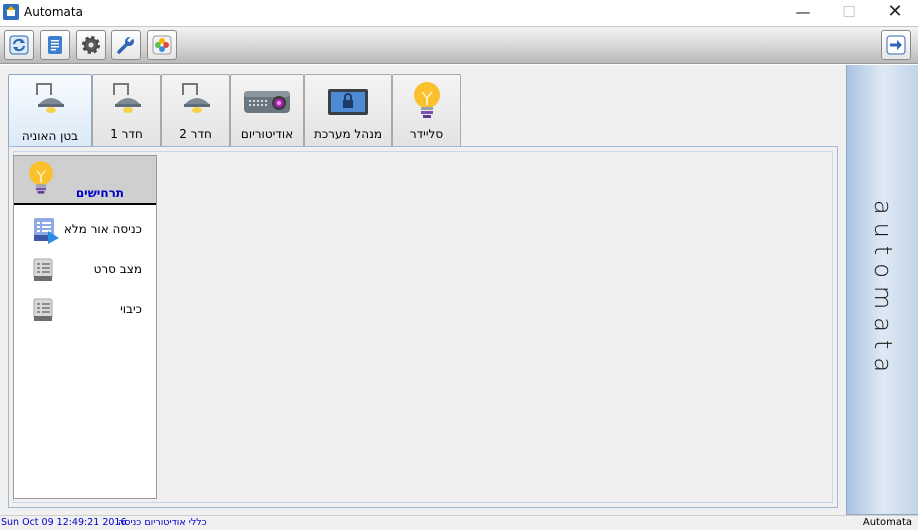 The width and height of the screenshot is (918, 530). Describe the element at coordinates (459, 45) in the screenshot. I see `toolbar` at that location.